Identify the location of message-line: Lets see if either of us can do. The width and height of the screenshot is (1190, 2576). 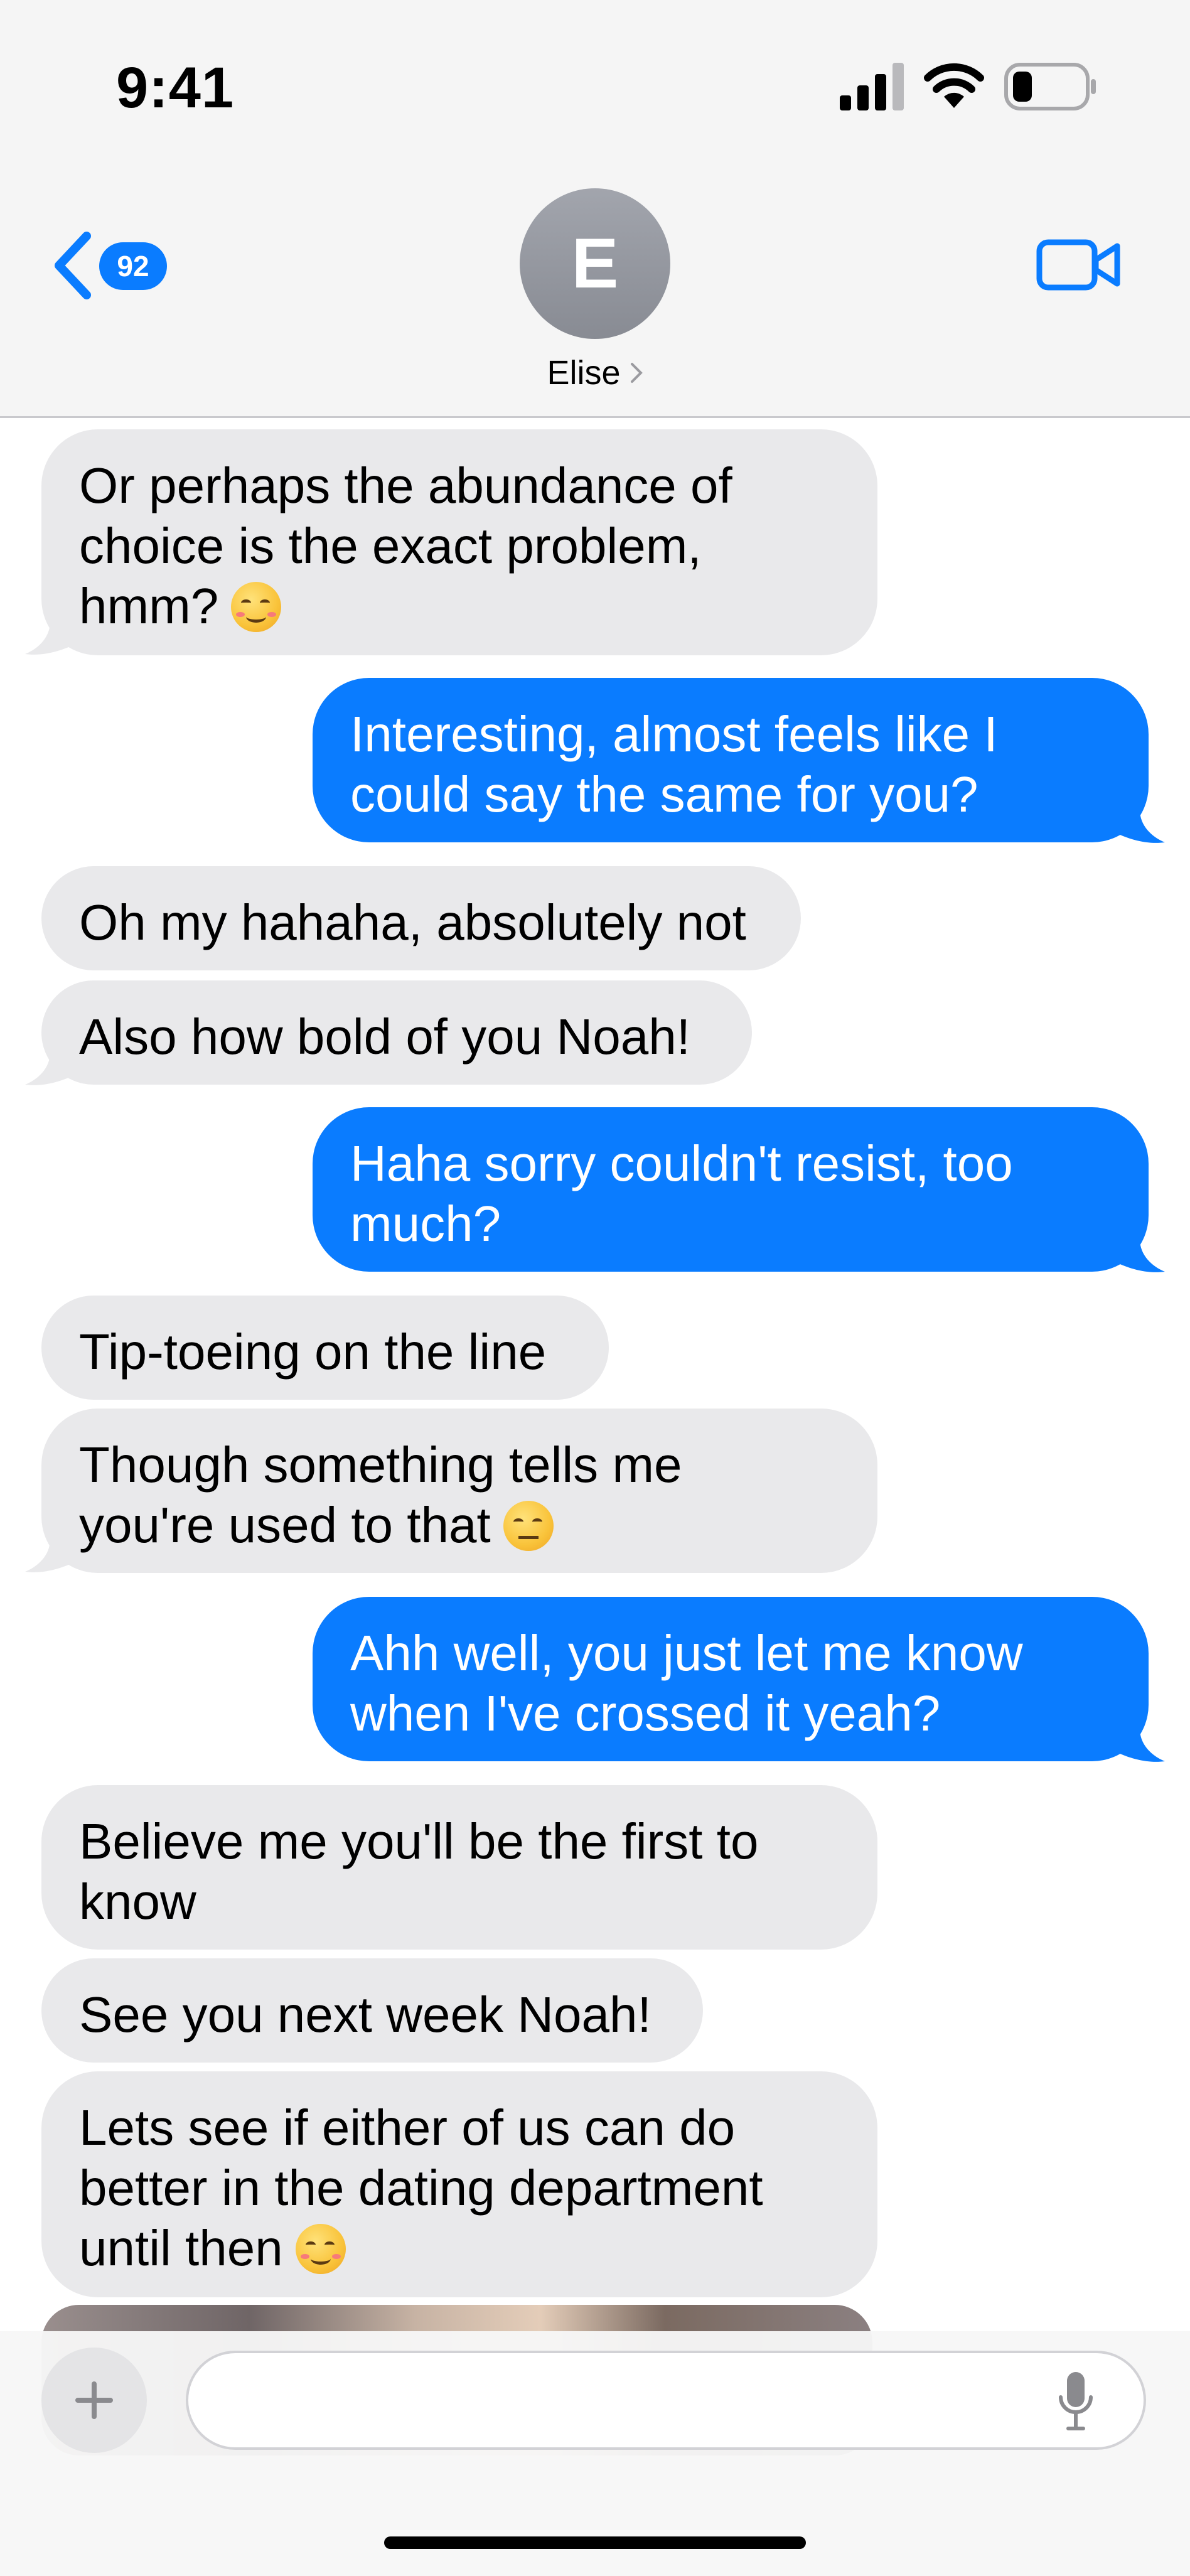
(407, 2127).